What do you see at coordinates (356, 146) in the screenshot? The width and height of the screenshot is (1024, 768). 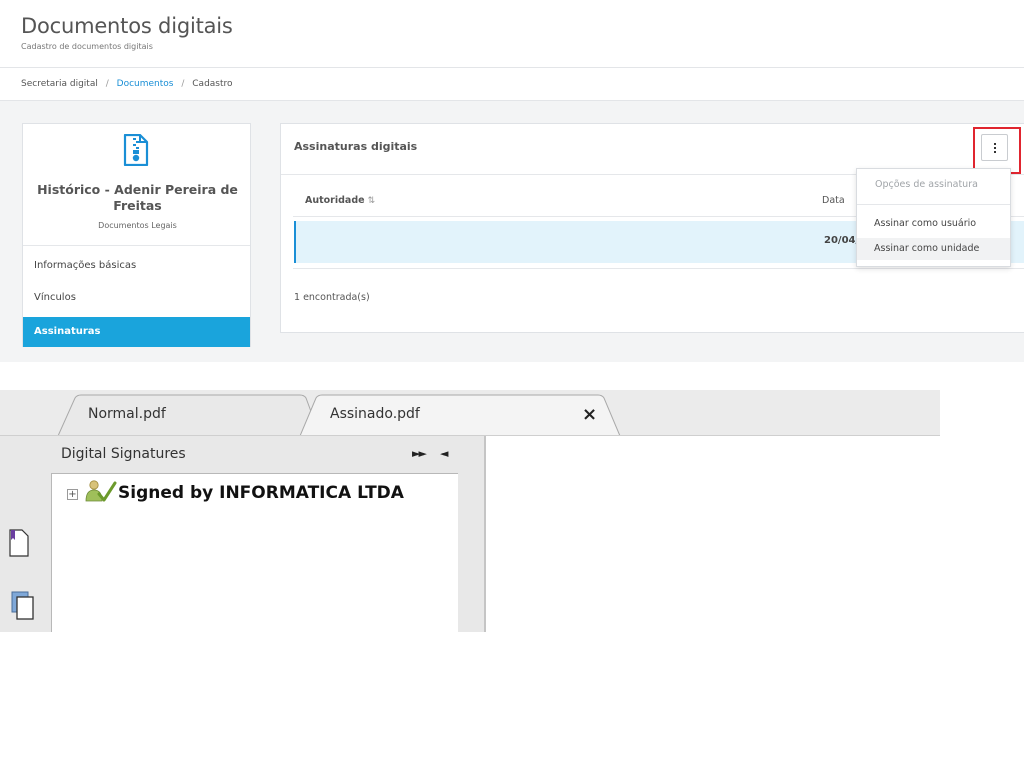 I see `panel-title: Assinaturas digitais` at bounding box center [356, 146].